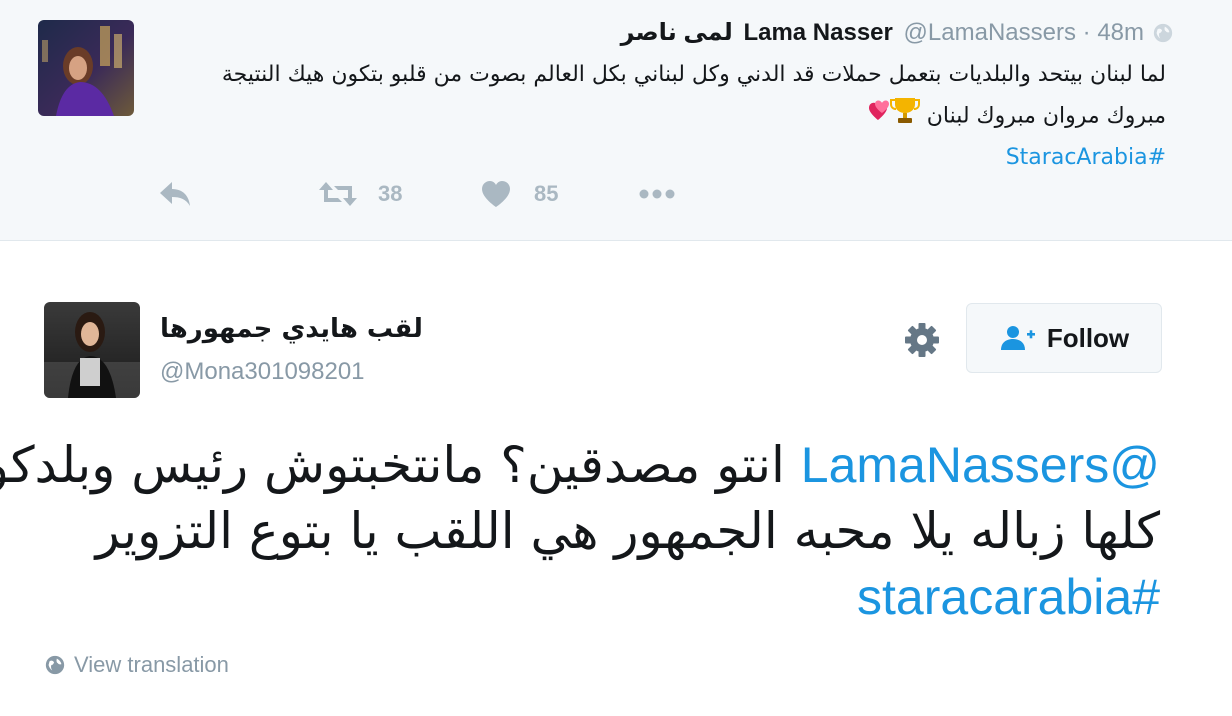 This screenshot has height=716, width=1232. I want to click on tweet-line-text: انتو مصدقين؟ مانتخبتوش رئيس وبلدكو, so click(400, 465).